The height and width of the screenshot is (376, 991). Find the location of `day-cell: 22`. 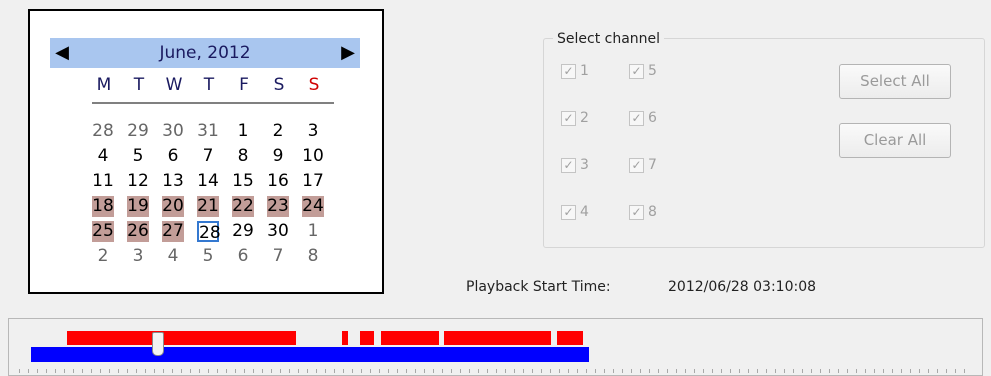

day-cell: 22 is located at coordinates (243, 206).